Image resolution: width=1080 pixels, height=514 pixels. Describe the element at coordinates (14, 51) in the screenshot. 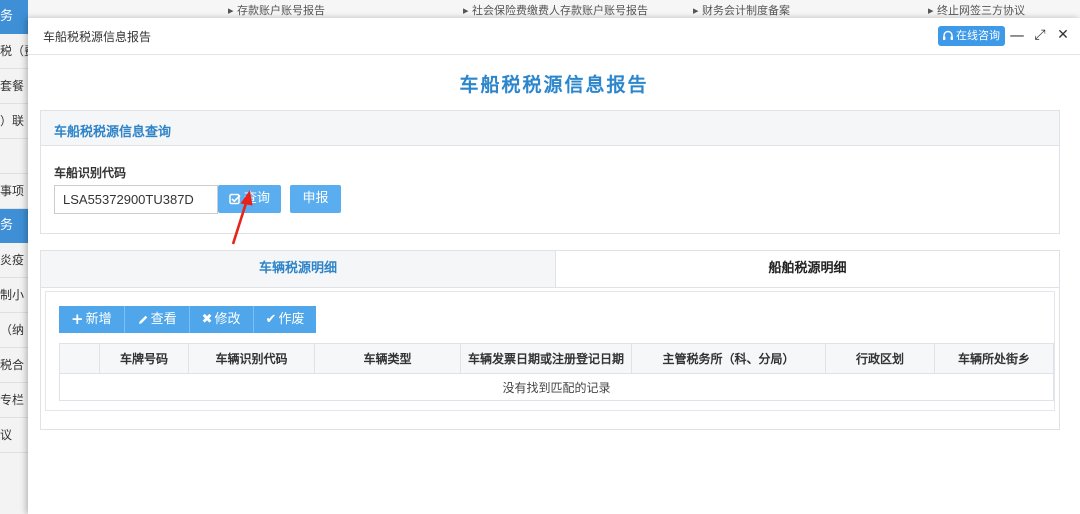

I see `sidebar-item: 税（费` at that location.